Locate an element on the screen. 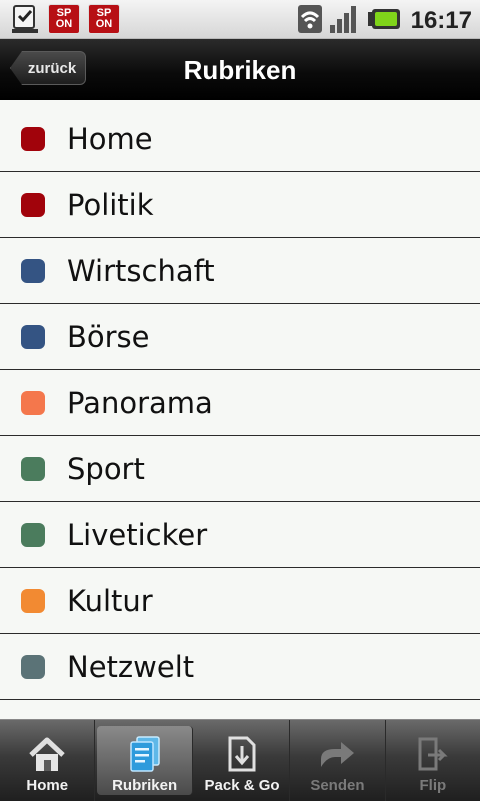 The width and height of the screenshot is (480, 801). tab-label: Rubriken is located at coordinates (145, 785).